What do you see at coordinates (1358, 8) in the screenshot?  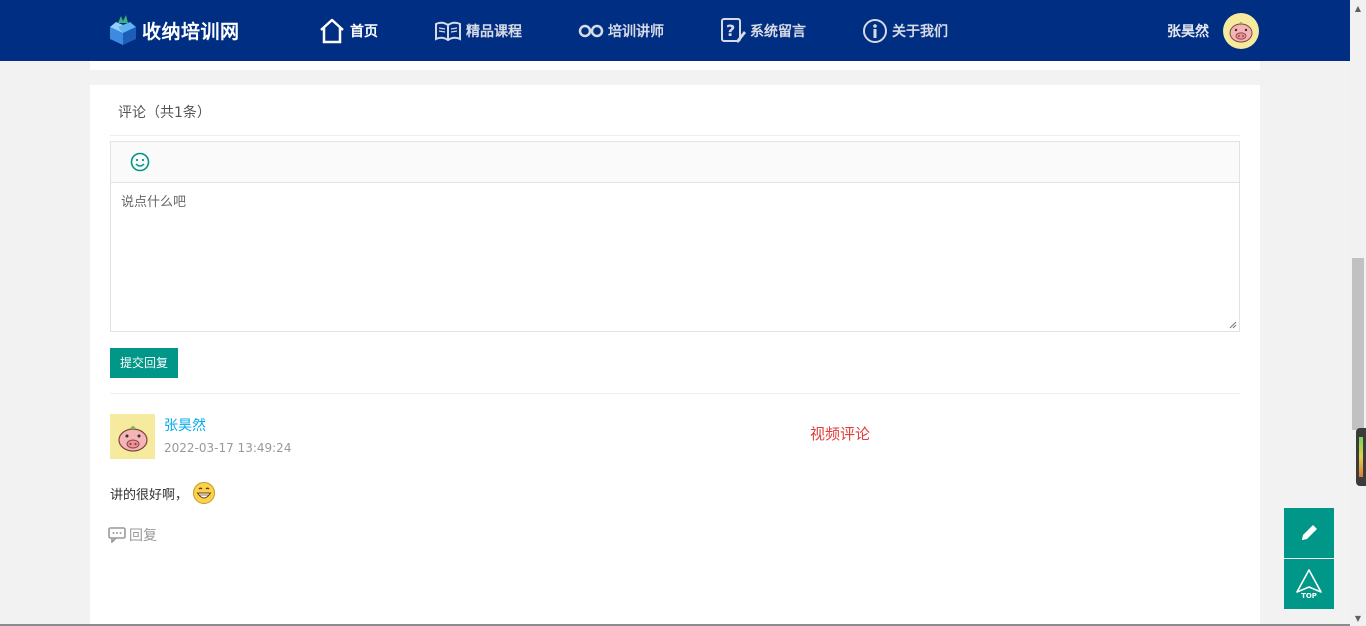 I see `scroll-up-icon: ▲` at bounding box center [1358, 8].